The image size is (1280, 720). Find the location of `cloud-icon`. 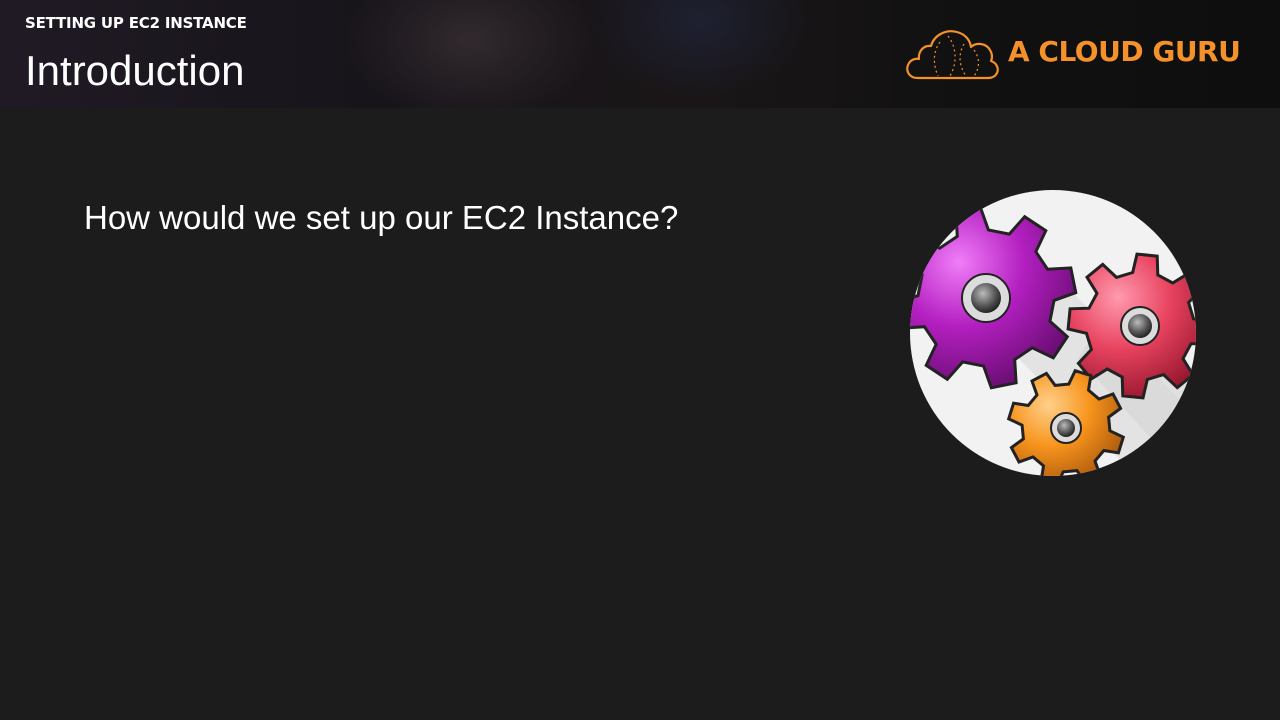

cloud-icon is located at coordinates (952, 55).